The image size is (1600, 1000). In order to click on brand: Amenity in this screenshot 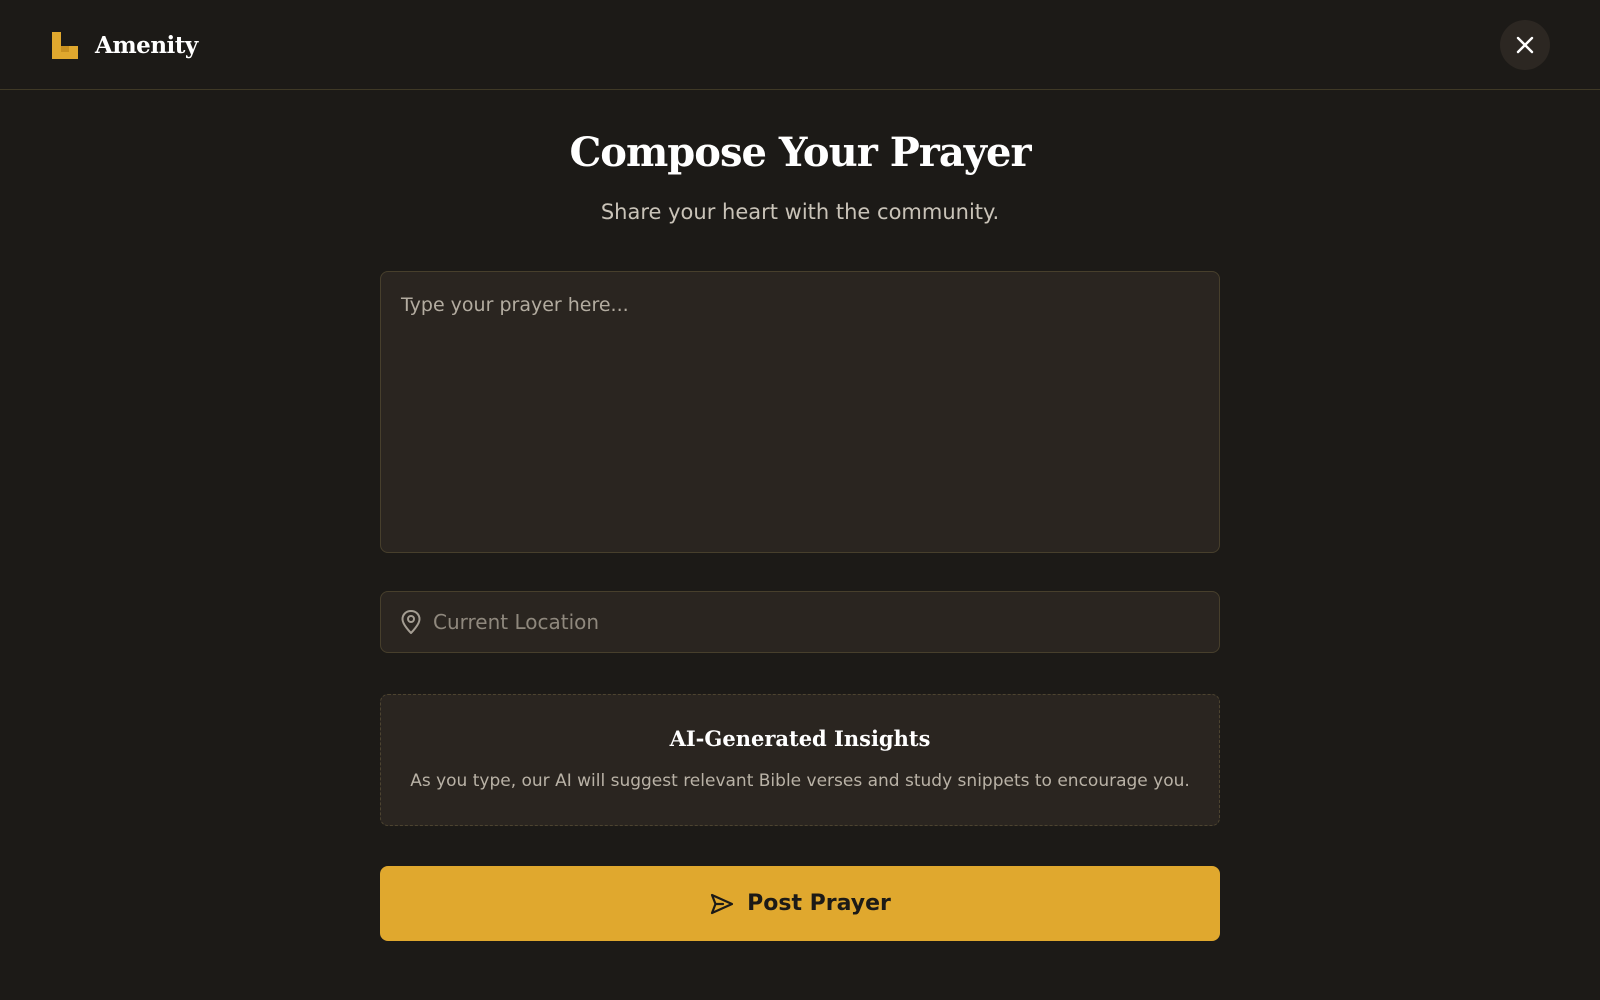, I will do `click(125, 45)`.